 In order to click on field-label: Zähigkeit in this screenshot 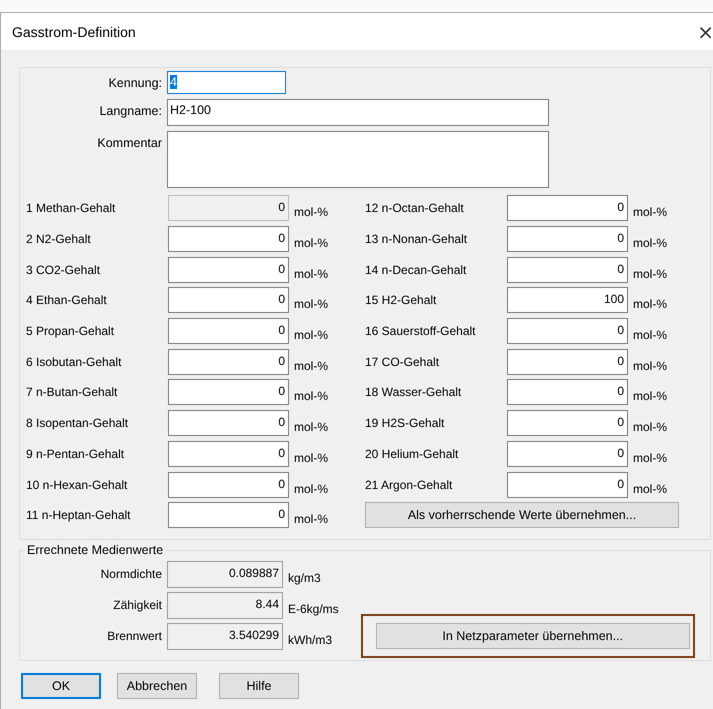, I will do `click(137, 605)`.